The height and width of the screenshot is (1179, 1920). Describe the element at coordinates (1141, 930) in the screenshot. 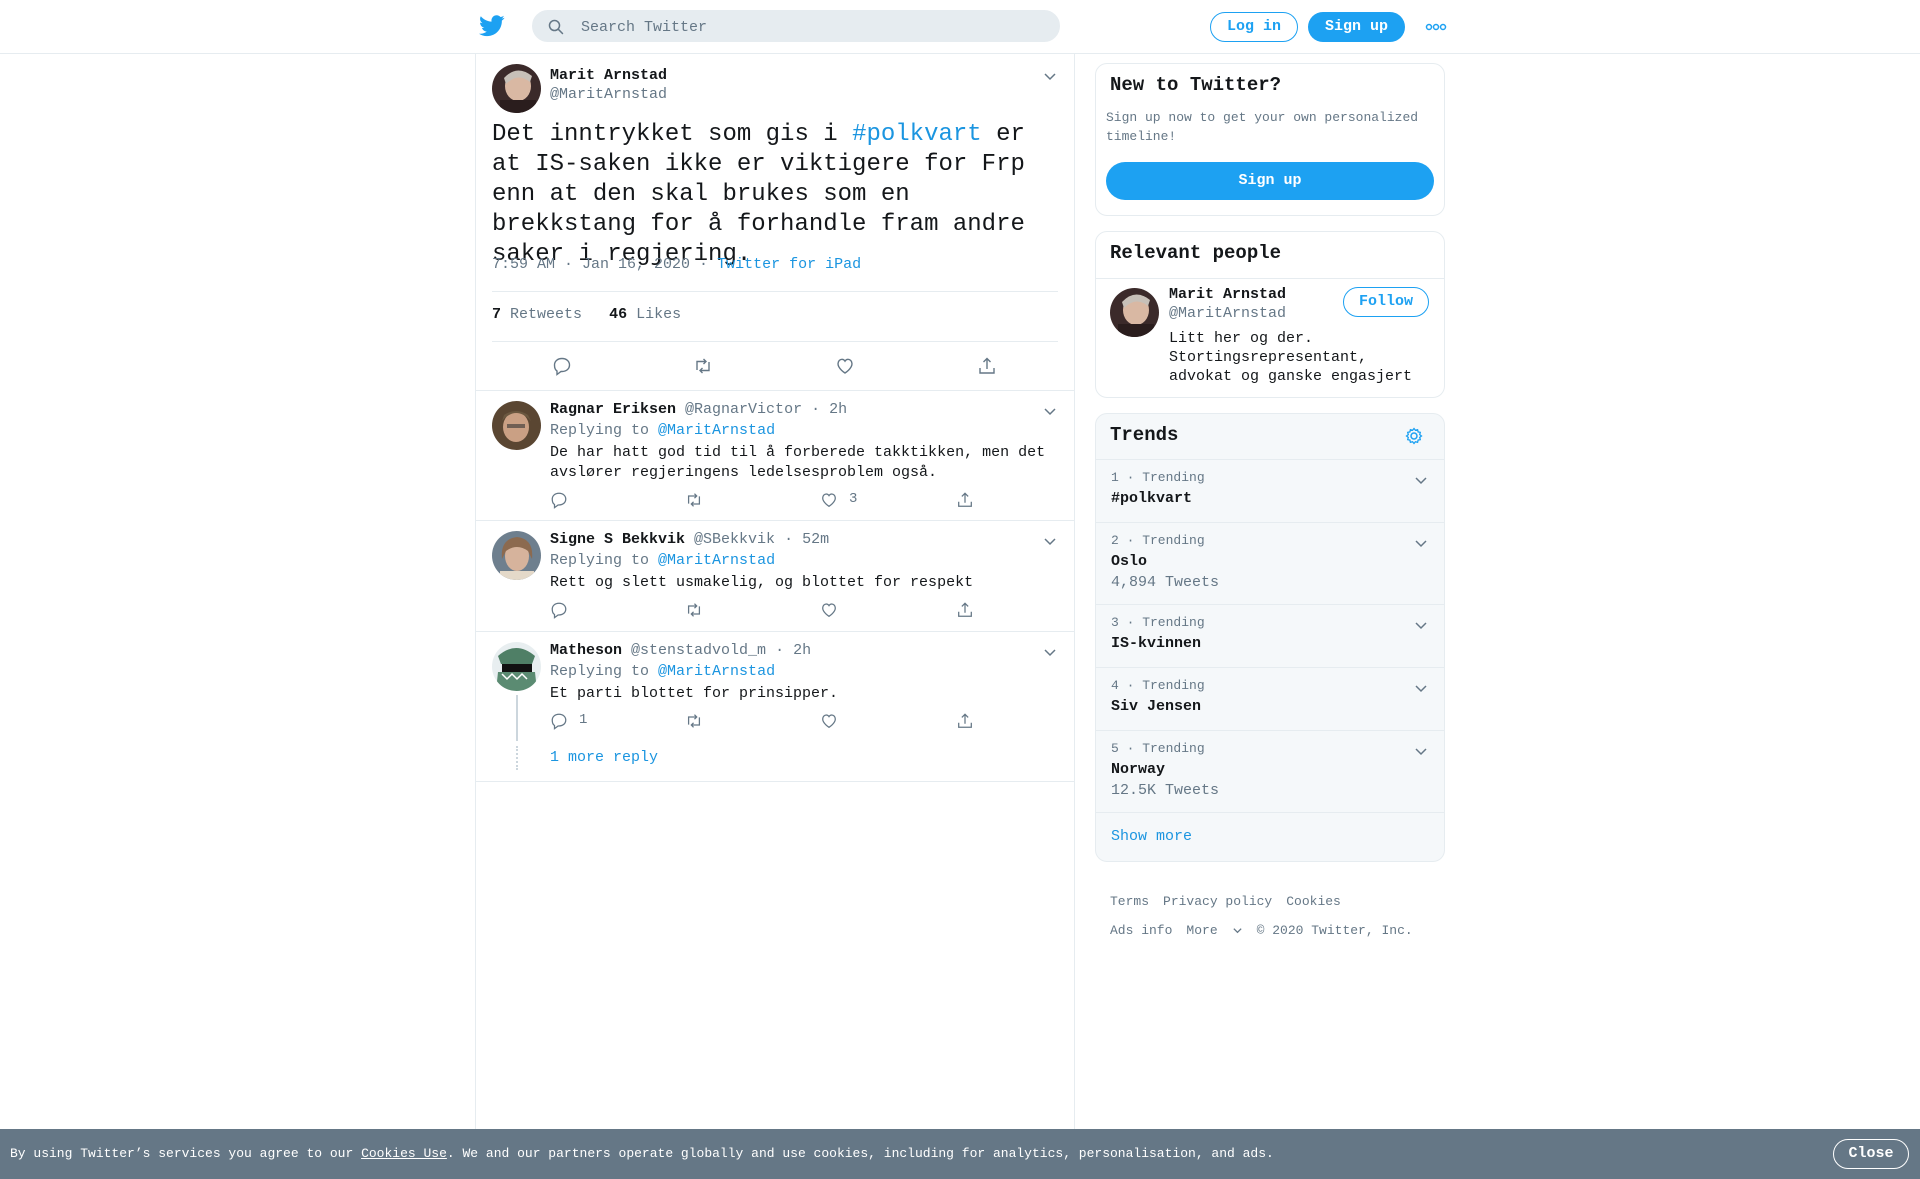

I see `footer-ads-info-link: Ads info` at that location.